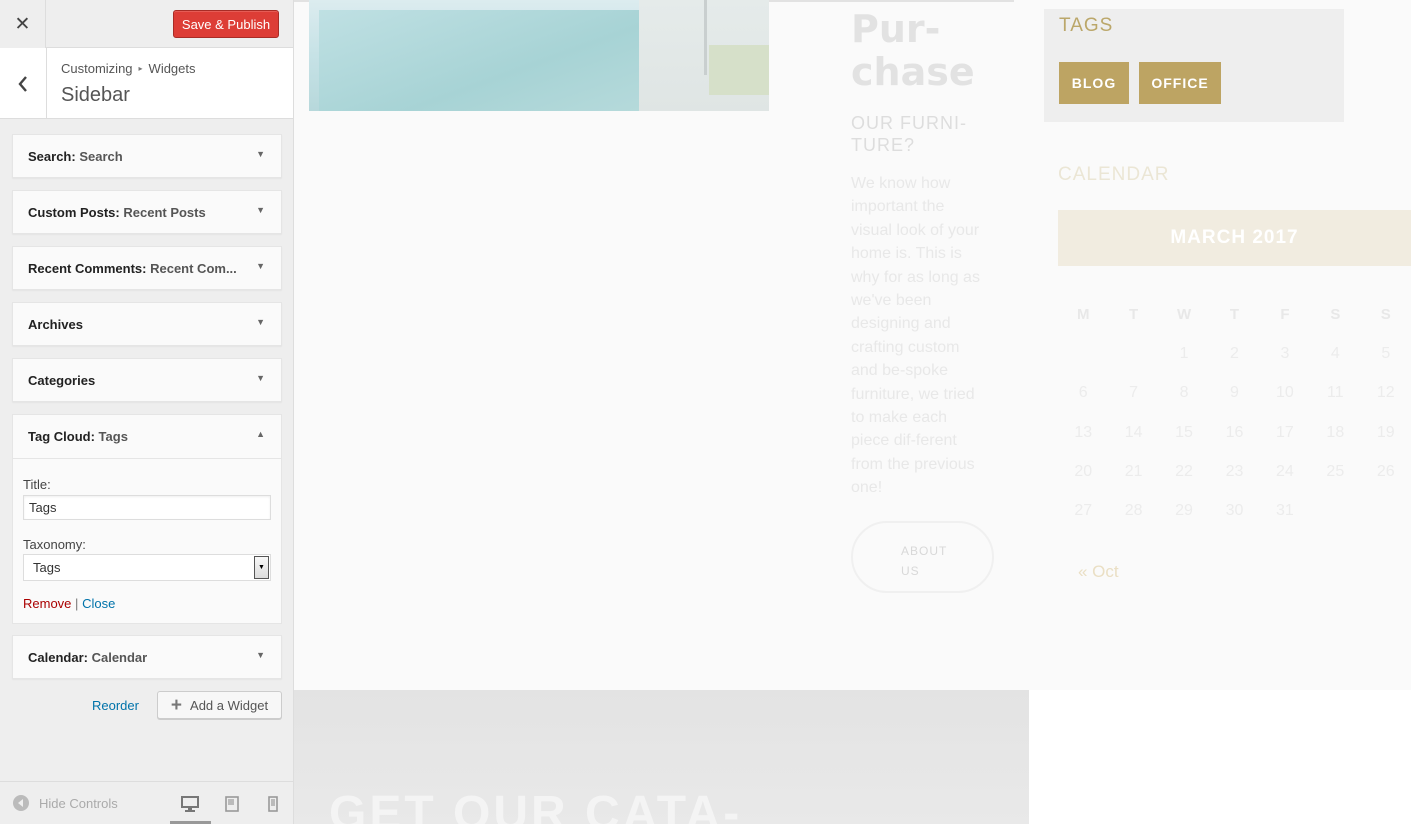 The width and height of the screenshot is (1411, 824). I want to click on calendar-day: 23, so click(1234, 471).